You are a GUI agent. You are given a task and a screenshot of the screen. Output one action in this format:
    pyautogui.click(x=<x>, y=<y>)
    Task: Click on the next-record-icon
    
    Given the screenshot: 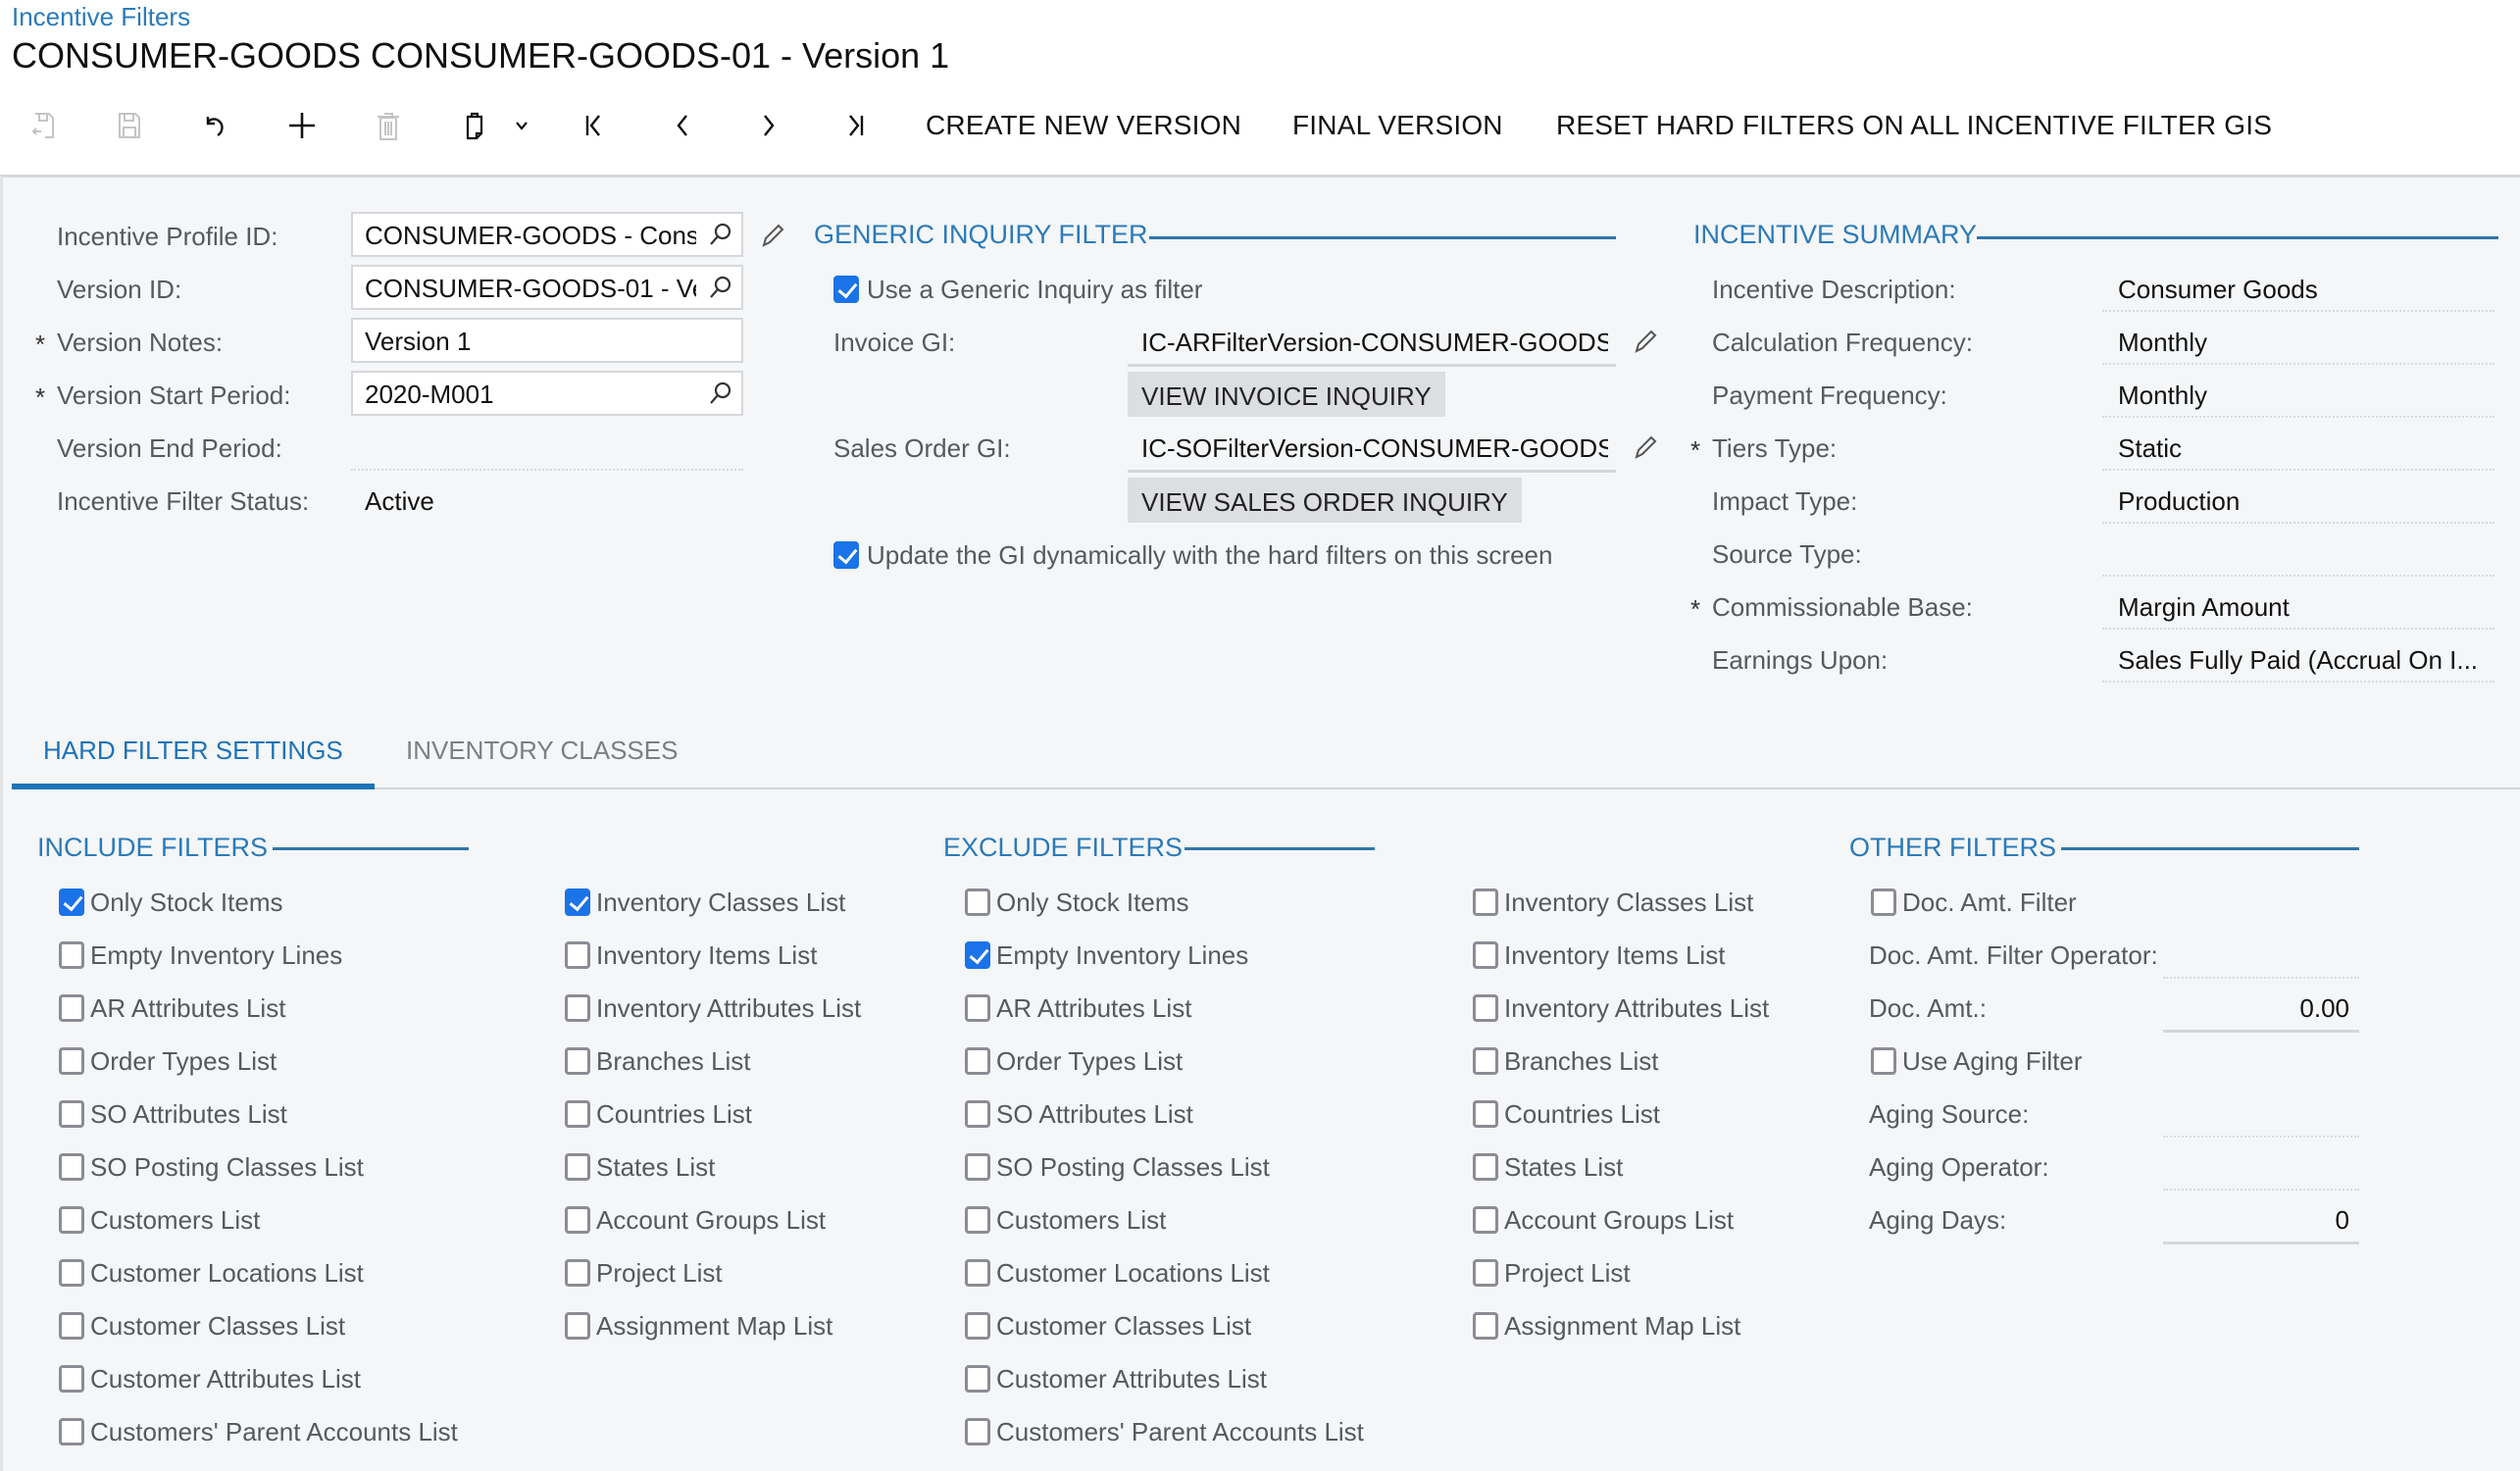 What is the action you would take?
    pyautogui.click(x=768, y=125)
    